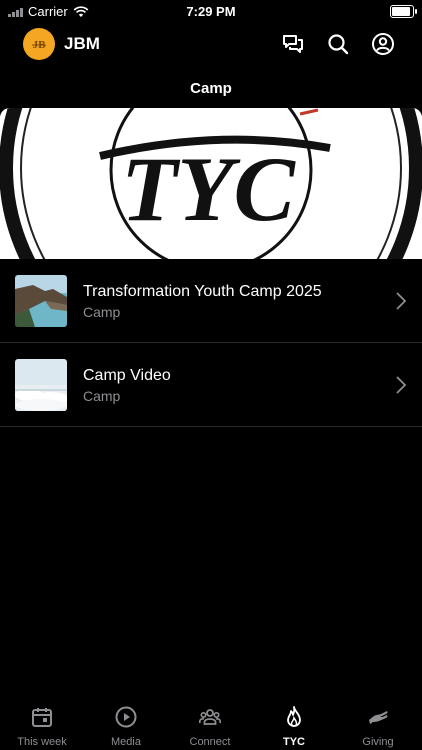  What do you see at coordinates (294, 716) in the screenshot?
I see `flame-icon` at bounding box center [294, 716].